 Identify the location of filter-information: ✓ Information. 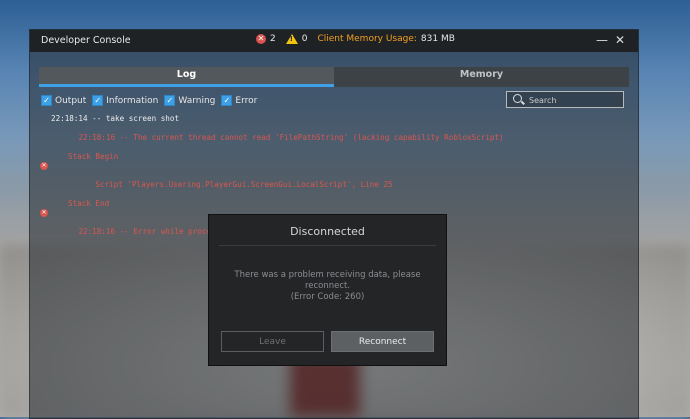
(125, 100).